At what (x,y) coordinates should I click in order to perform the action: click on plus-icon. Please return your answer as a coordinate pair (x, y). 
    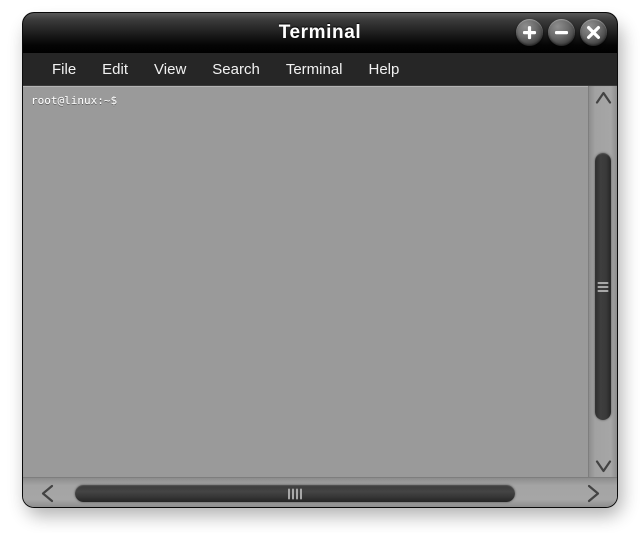
    Looking at the image, I should click on (529, 33).